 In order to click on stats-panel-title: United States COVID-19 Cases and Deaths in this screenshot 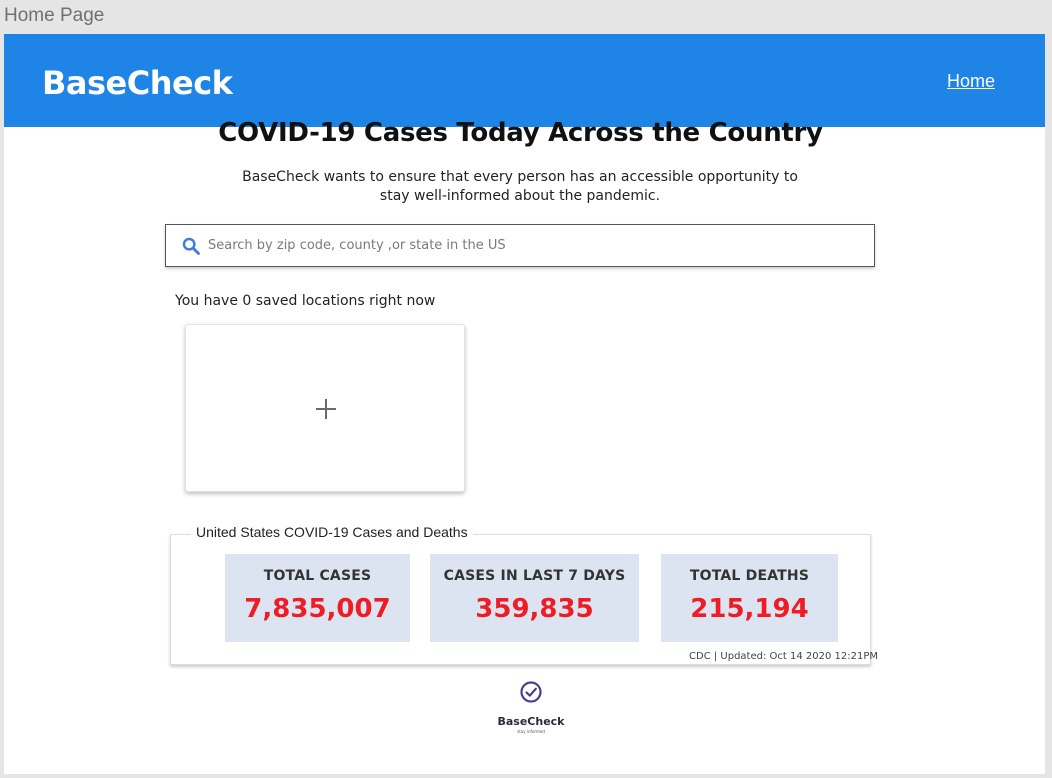, I will do `click(332, 532)`.